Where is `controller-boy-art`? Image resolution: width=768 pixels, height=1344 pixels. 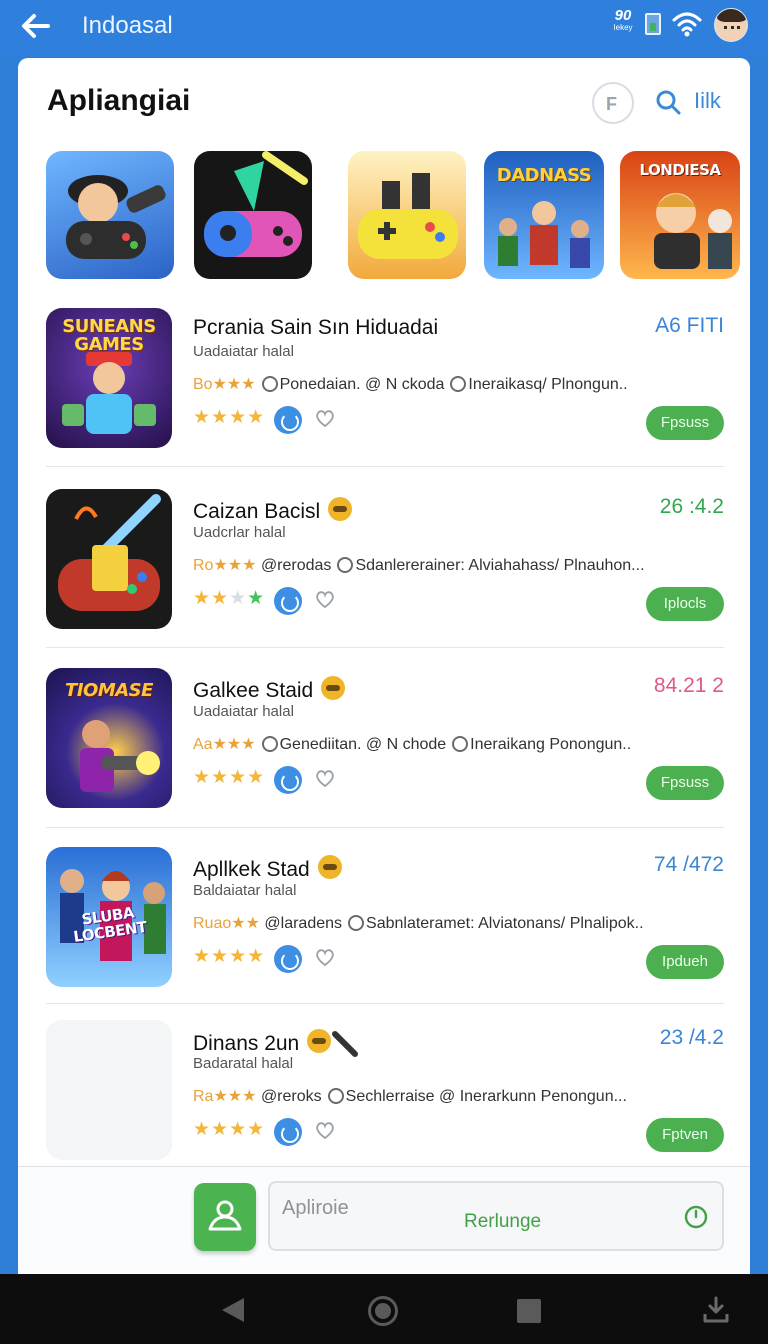
controller-boy-art is located at coordinates (116, 217).